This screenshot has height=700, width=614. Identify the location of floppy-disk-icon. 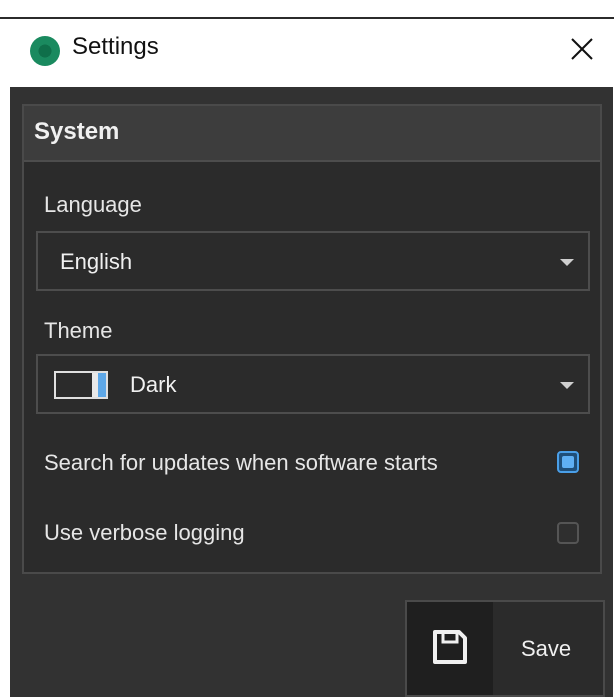
(450, 647).